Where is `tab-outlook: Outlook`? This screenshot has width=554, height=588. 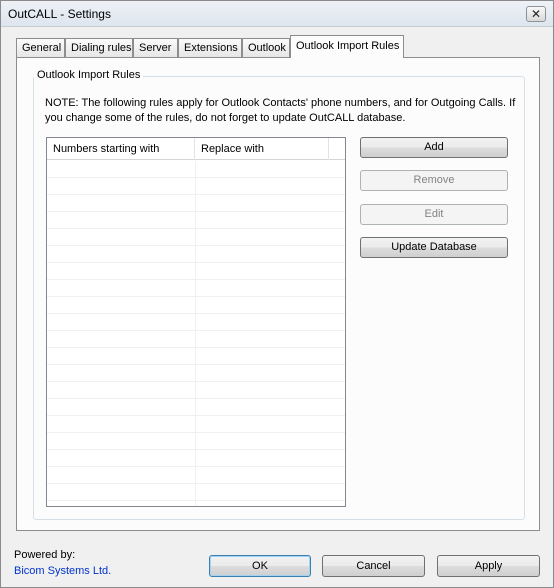 tab-outlook: Outlook is located at coordinates (266, 48).